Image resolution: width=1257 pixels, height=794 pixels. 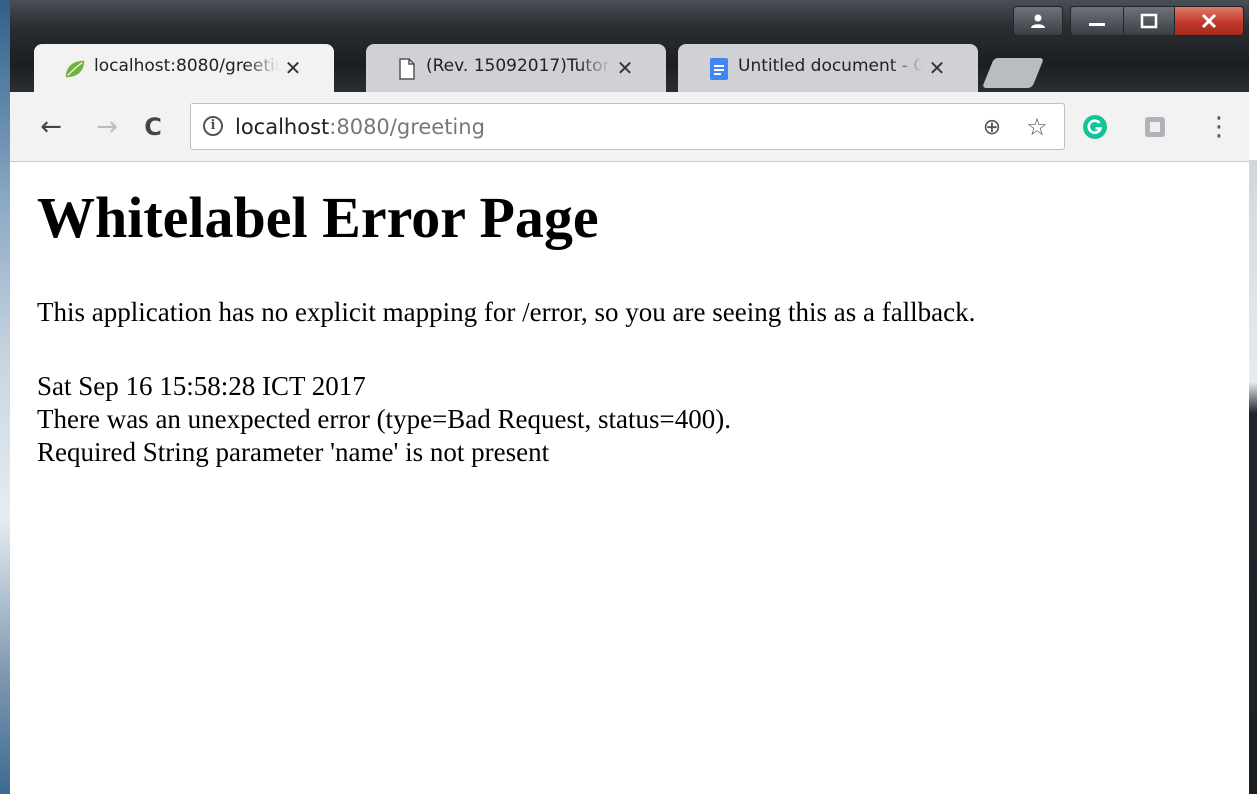 What do you see at coordinates (201, 386) in the screenshot?
I see `error-timestamp: Sat Sep 16 15:58:28 ICT 2017` at bounding box center [201, 386].